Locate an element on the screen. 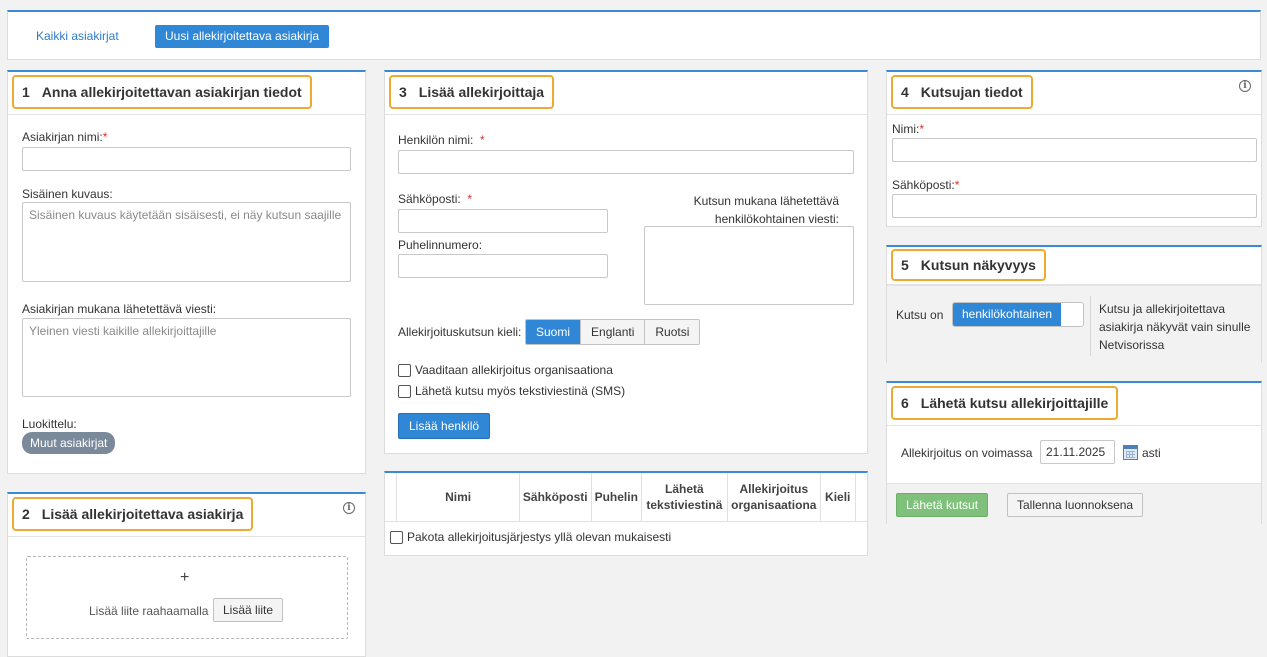  step-number: 3 is located at coordinates (403, 92).